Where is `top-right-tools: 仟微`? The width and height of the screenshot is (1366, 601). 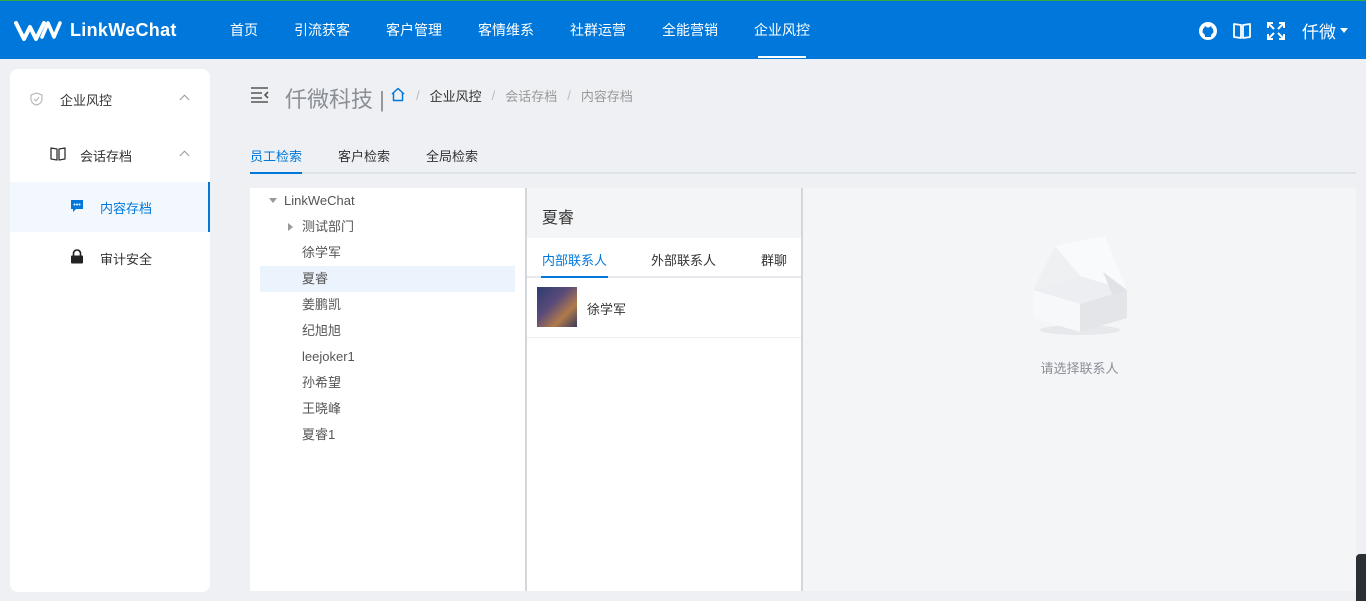
top-right-tools: 仟微 is located at coordinates (1273, 30).